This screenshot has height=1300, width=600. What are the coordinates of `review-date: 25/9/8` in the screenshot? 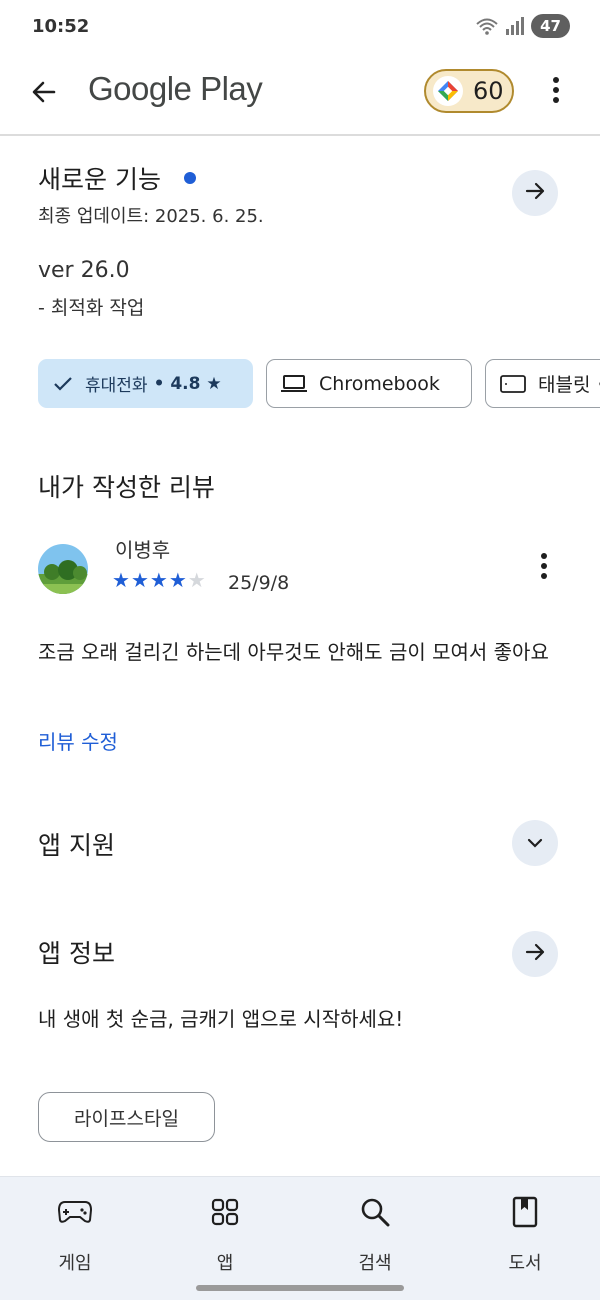 It's located at (259, 583).